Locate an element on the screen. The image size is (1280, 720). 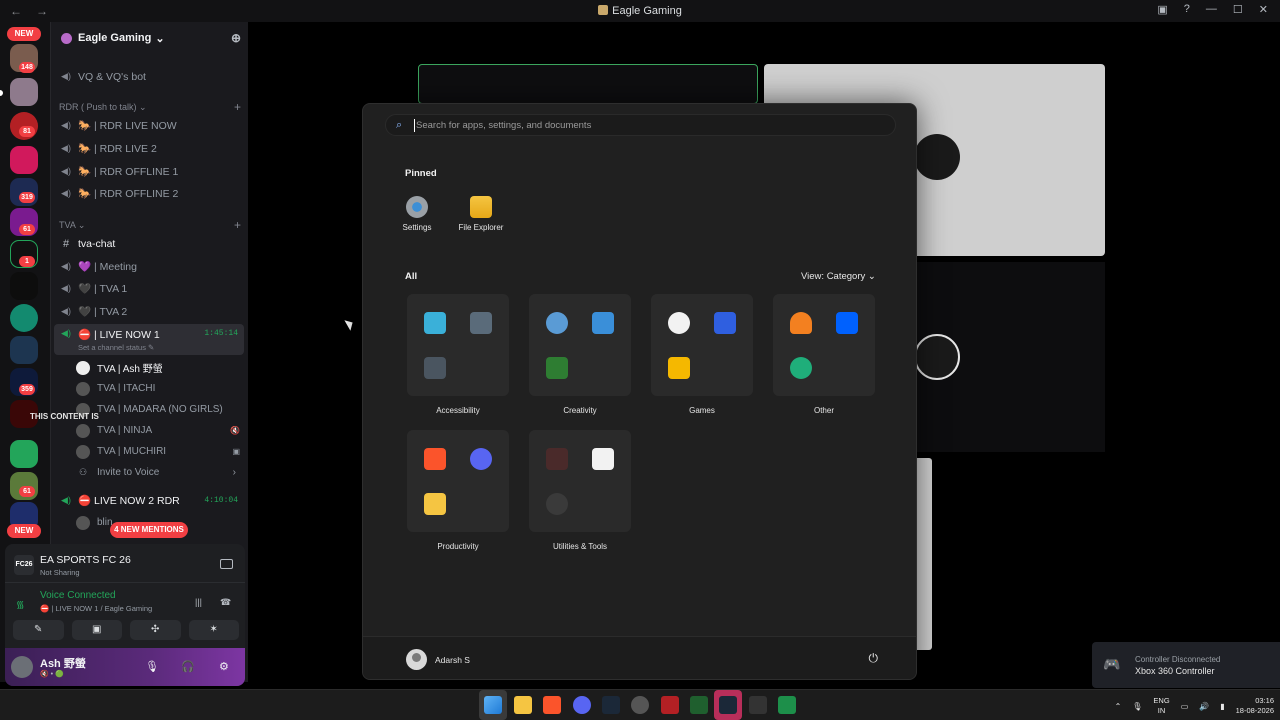
unread-badge: 319 is located at coordinates (27, 197).